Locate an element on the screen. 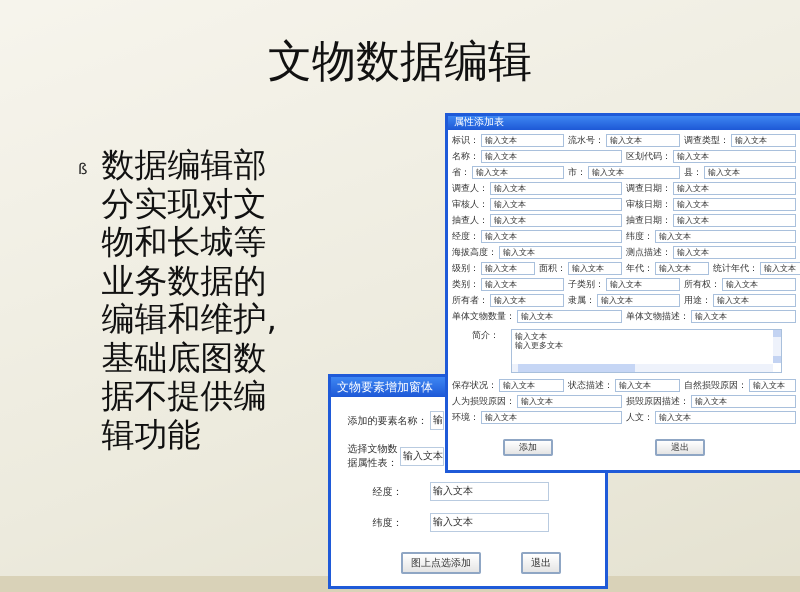  field-label: 所有权： is located at coordinates (702, 284).